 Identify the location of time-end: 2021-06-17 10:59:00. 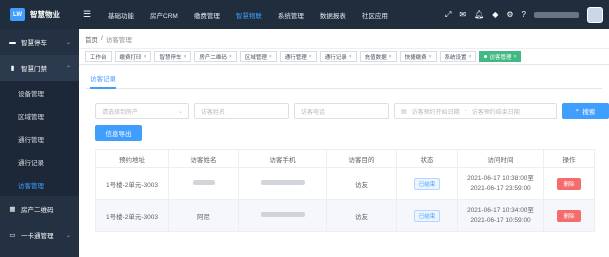
(500, 220).